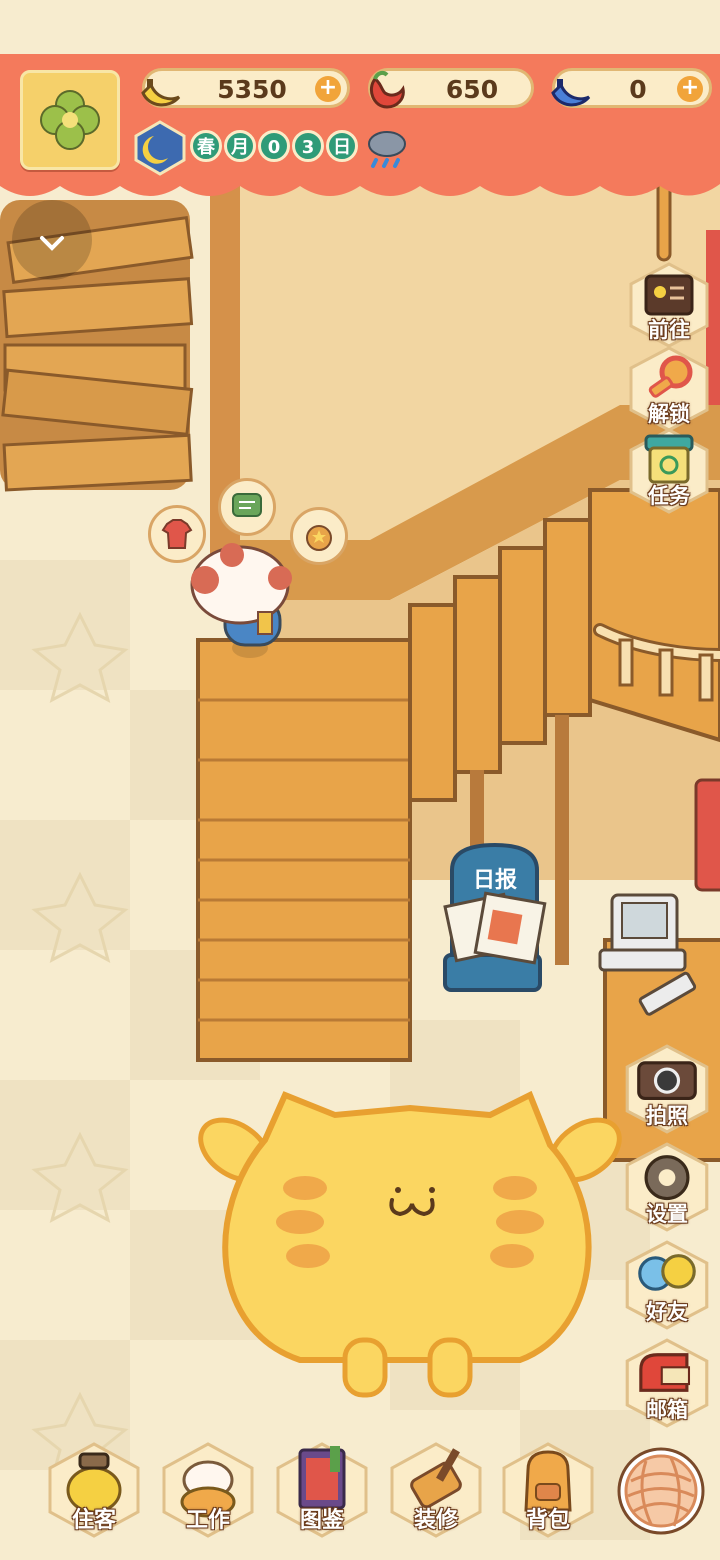  Describe the element at coordinates (206, 146) in the screenshot. I see `season-chip: 春` at that location.